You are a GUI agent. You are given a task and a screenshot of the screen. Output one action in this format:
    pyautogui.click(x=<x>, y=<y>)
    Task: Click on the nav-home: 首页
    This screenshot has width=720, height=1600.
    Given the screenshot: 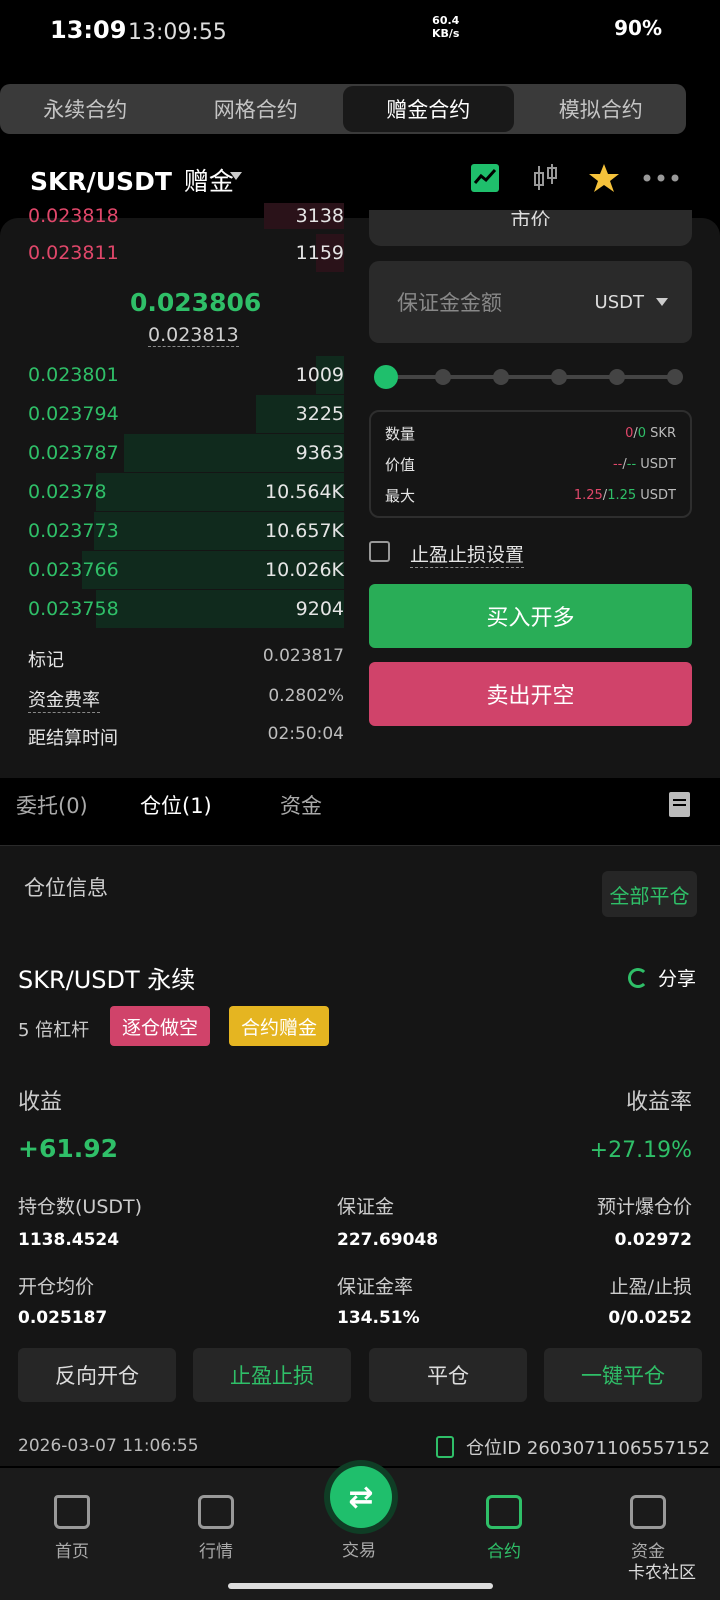 What is the action you would take?
    pyautogui.click(x=72, y=1528)
    